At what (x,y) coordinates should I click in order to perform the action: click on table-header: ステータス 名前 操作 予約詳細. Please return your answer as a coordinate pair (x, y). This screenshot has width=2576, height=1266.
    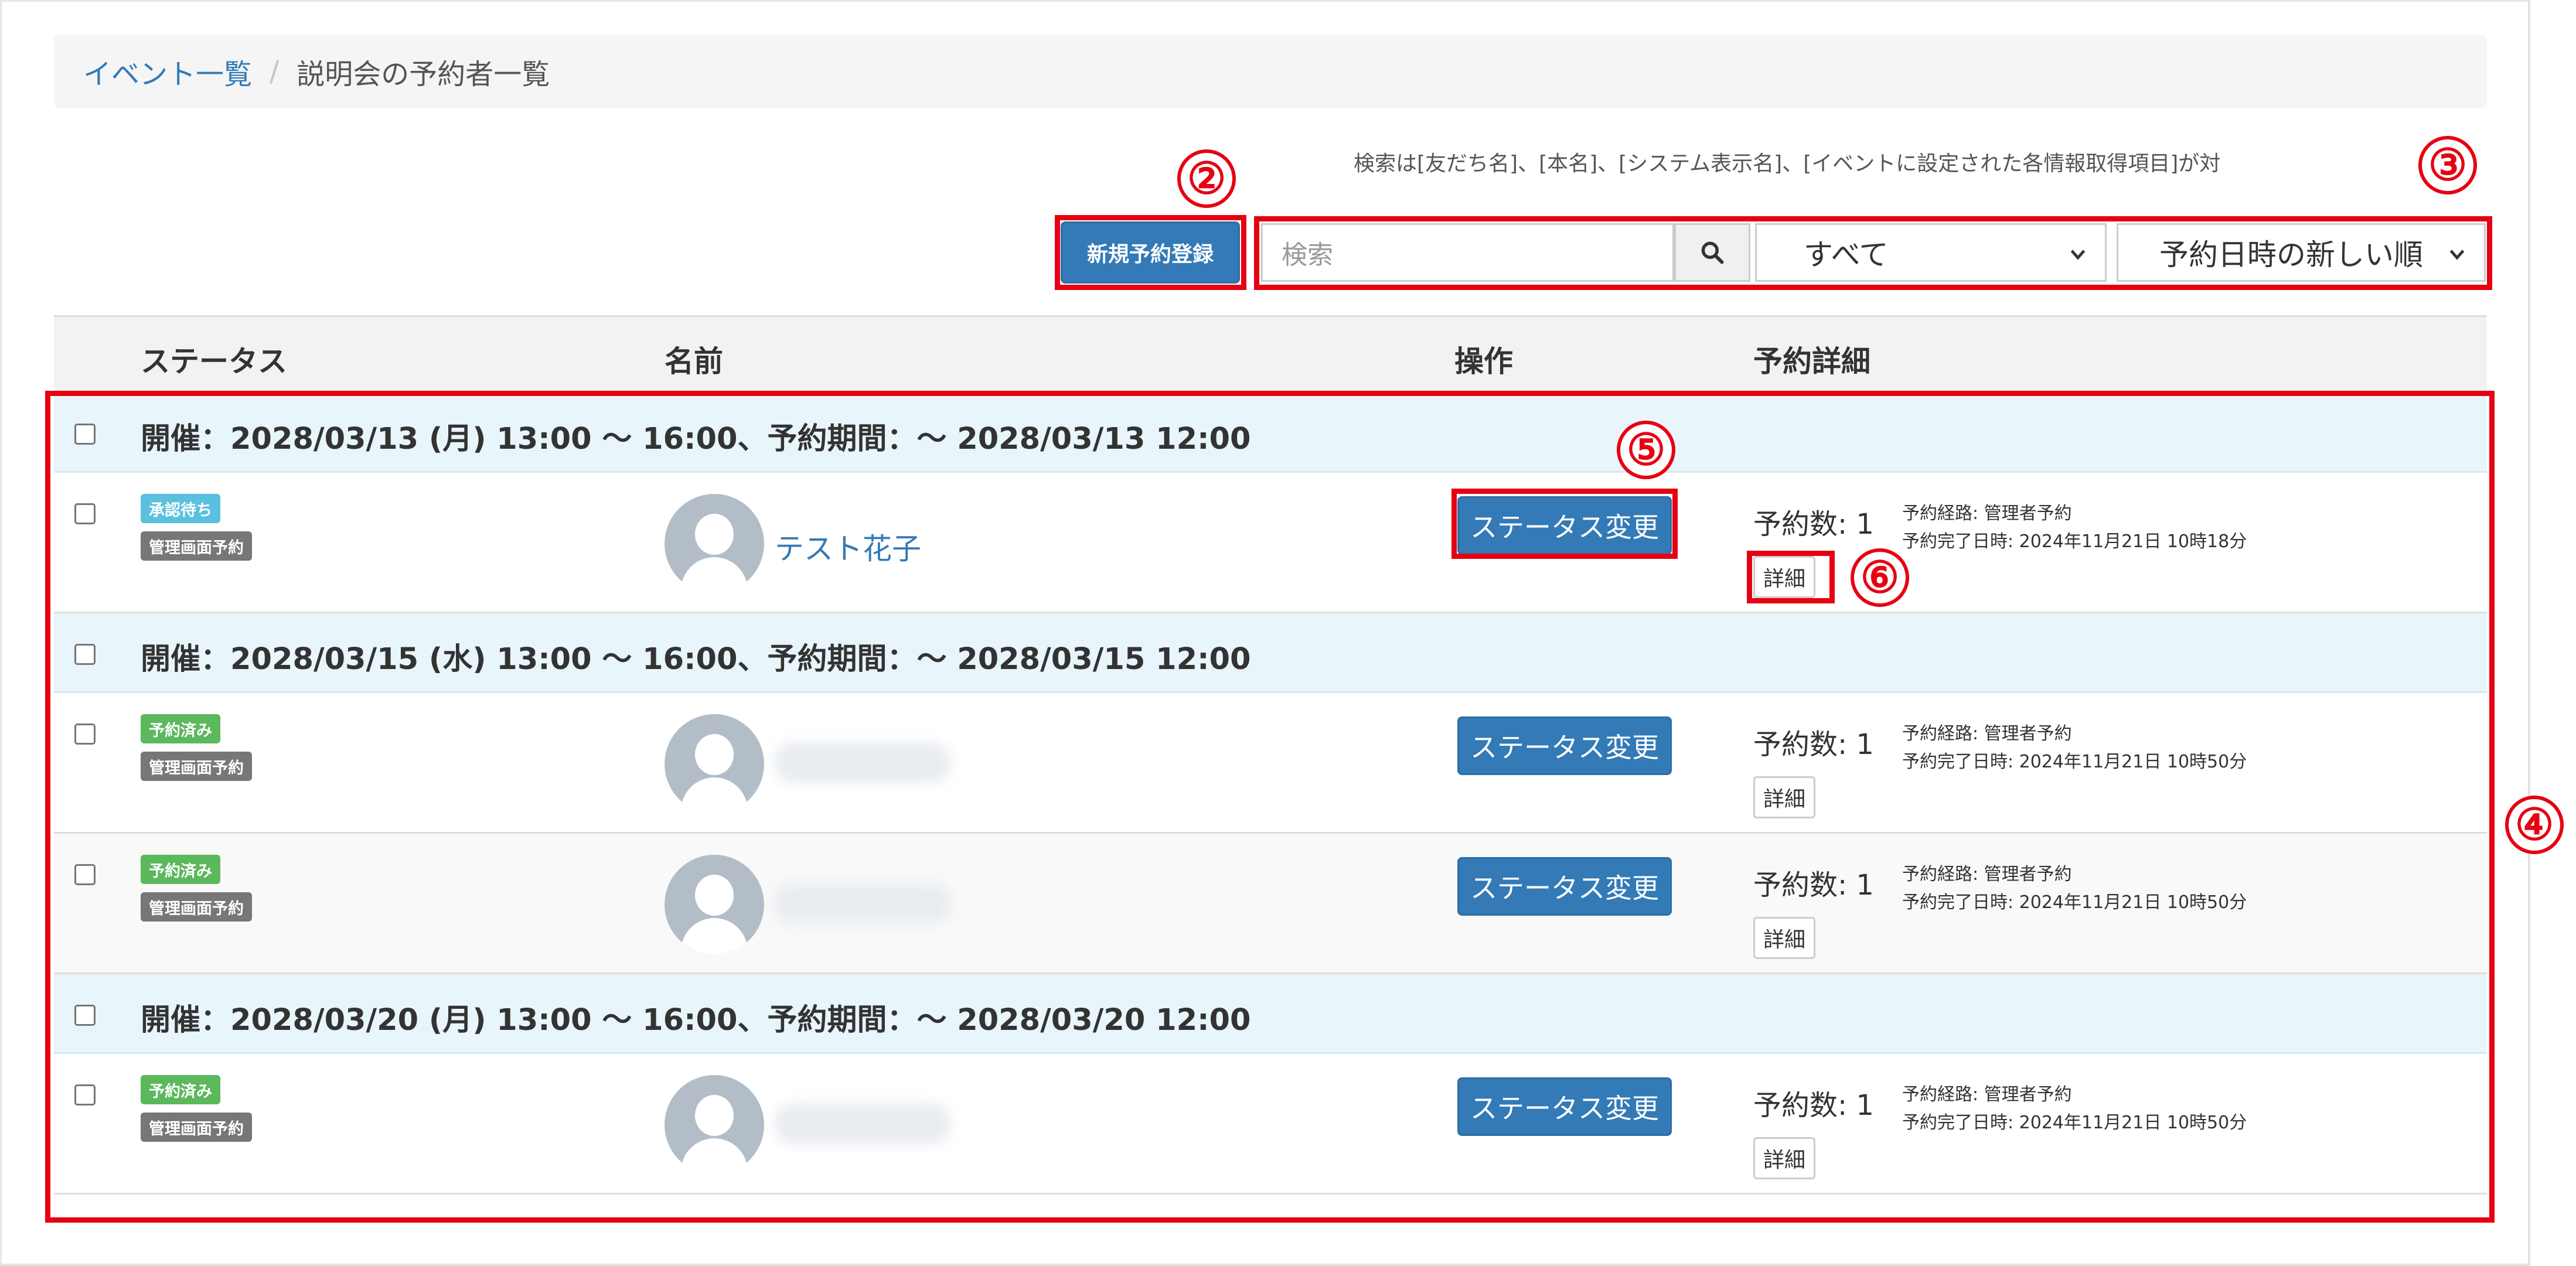
    Looking at the image, I should click on (1270, 354).